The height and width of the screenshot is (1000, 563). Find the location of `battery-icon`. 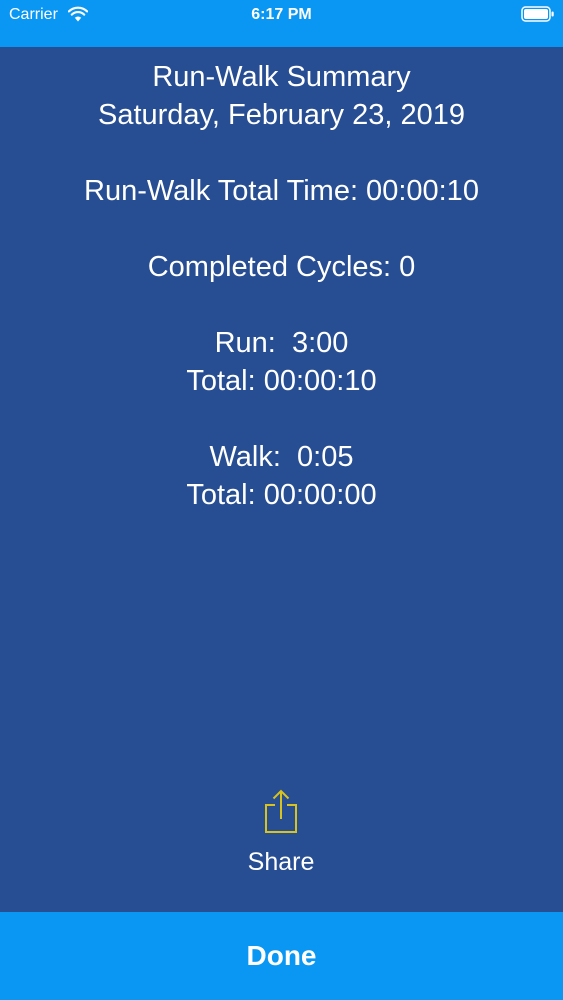

battery-icon is located at coordinates (537, 14).